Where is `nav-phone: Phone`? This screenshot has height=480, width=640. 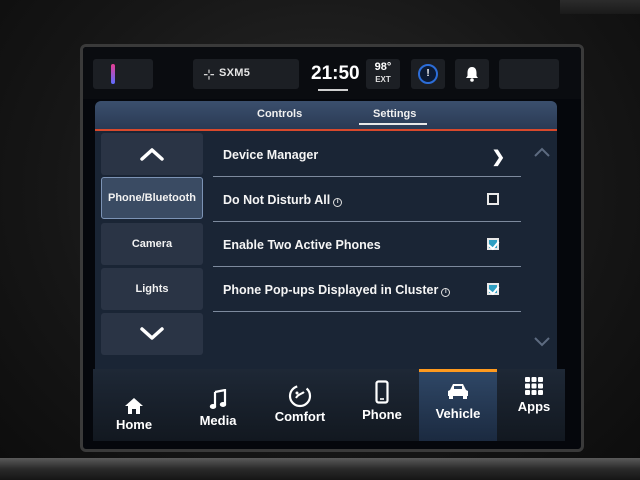
nav-phone: Phone is located at coordinates (382, 405).